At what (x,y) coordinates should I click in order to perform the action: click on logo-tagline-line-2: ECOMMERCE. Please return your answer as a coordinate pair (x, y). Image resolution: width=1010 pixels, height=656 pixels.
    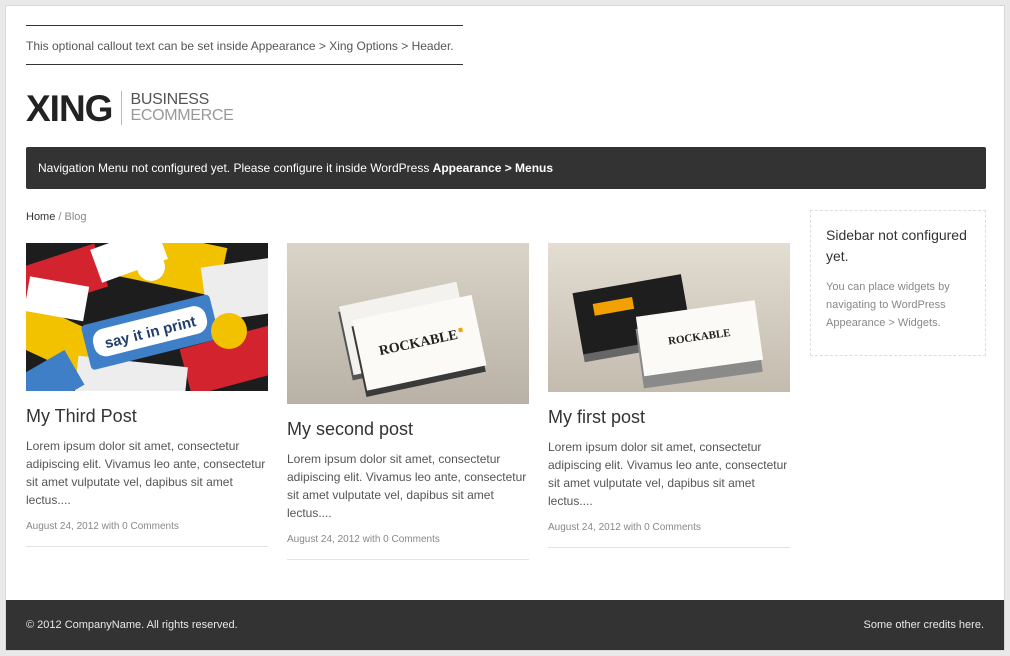
    Looking at the image, I should click on (182, 115).